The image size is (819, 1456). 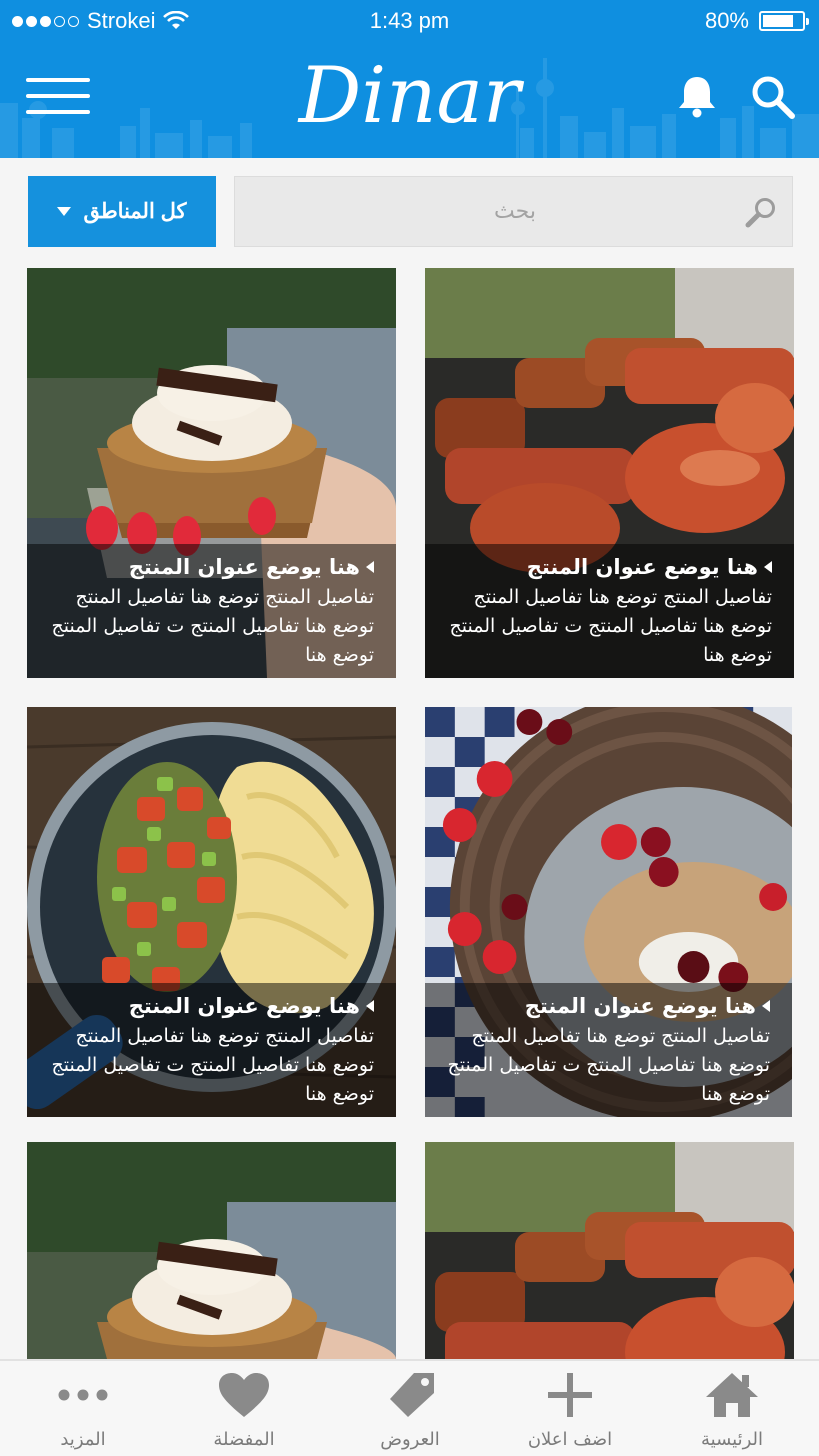 I want to click on app-header: Strokei 1:43 pm 80% Dinar, so click(x=409, y=79).